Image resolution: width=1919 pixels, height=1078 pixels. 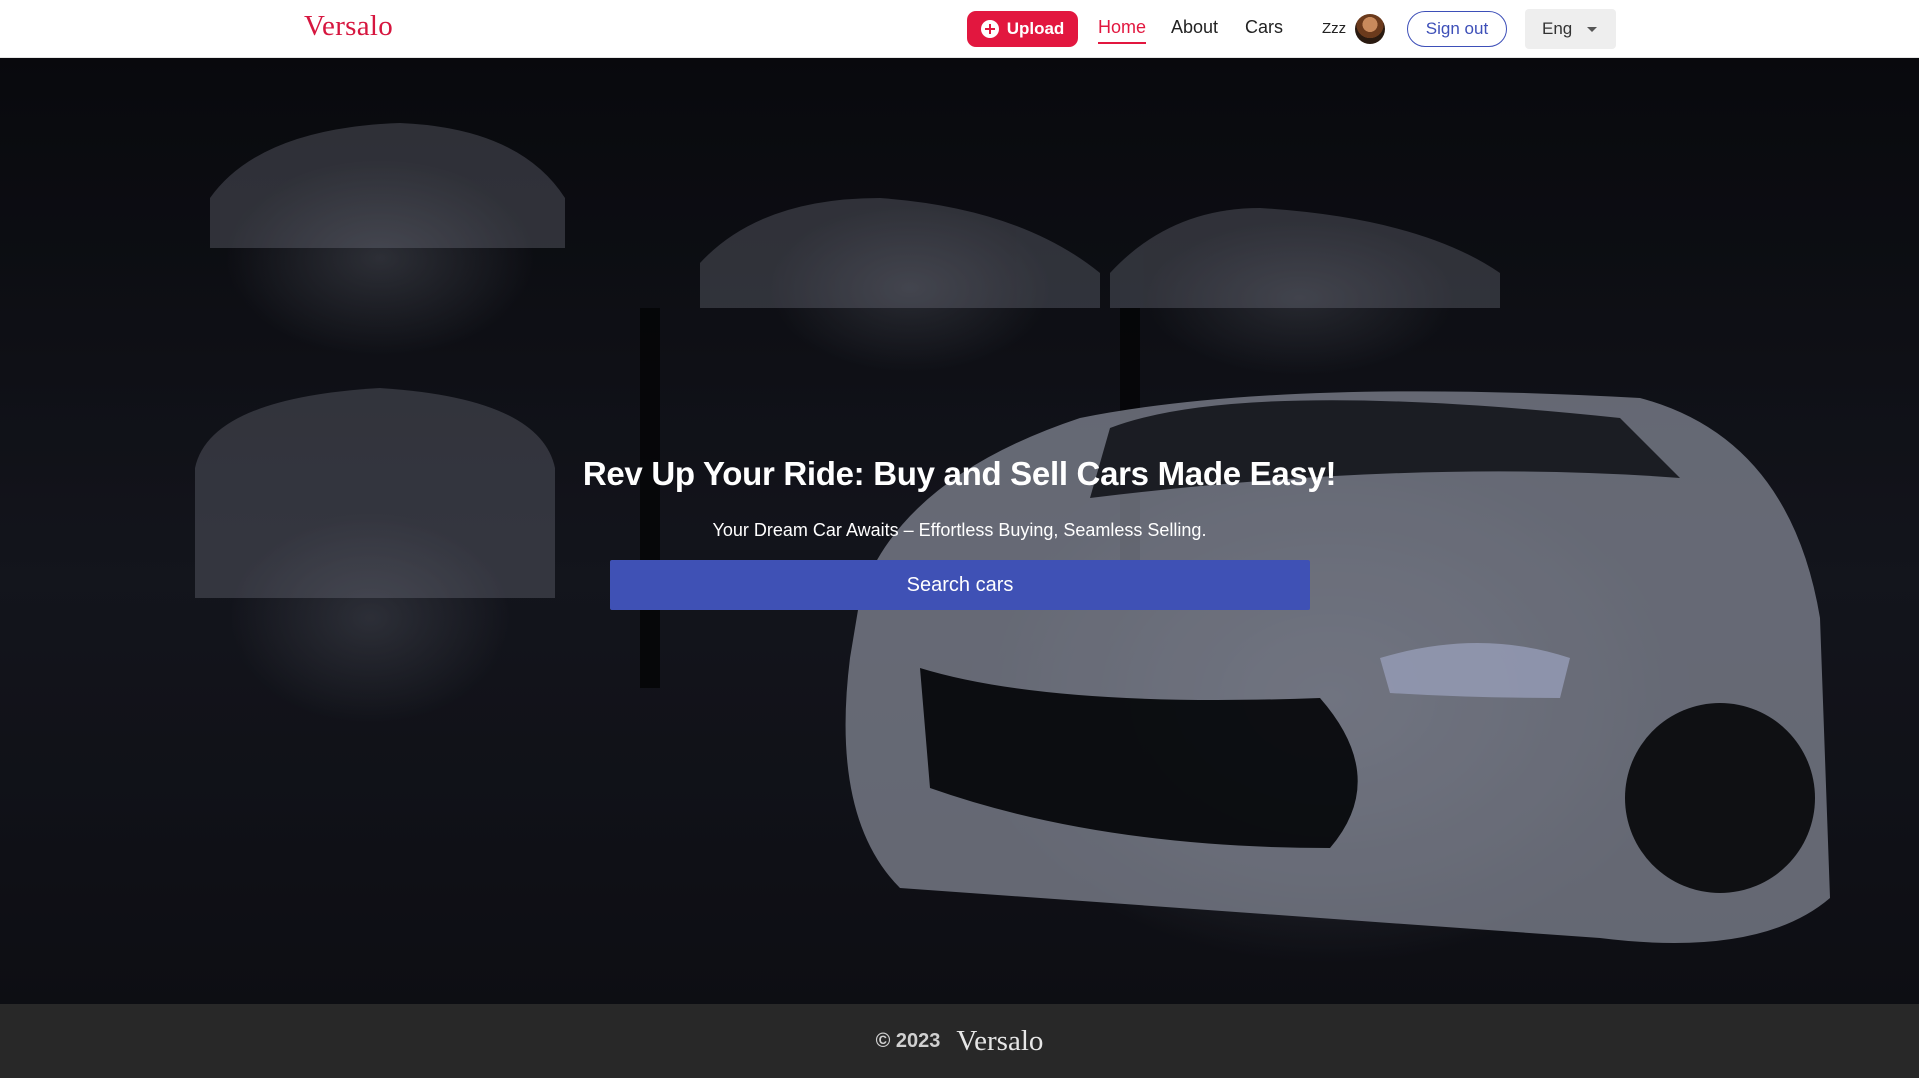 I want to click on brand-logo: Versalo, so click(x=348, y=26).